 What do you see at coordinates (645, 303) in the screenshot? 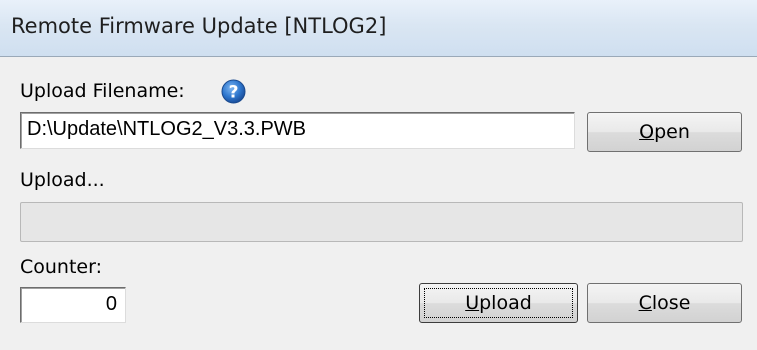
I see `close-button-accel: C` at bounding box center [645, 303].